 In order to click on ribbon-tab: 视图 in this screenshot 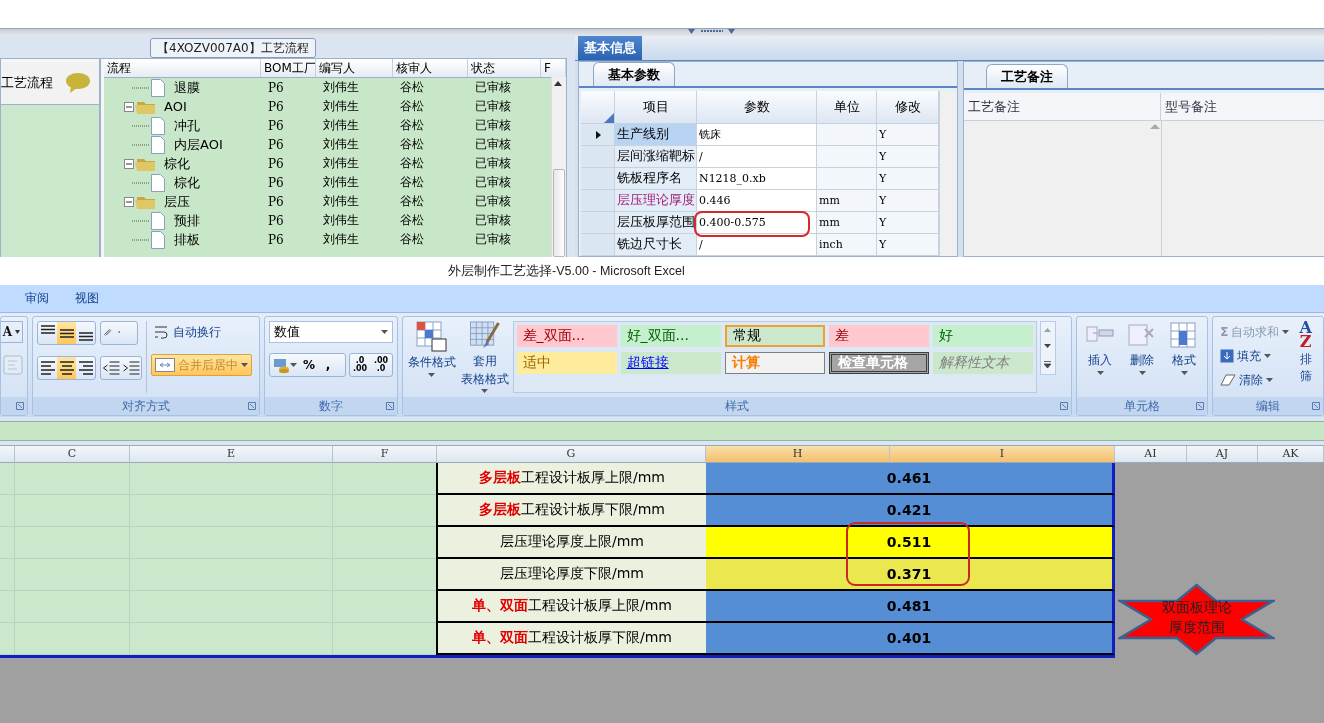, I will do `click(87, 298)`.